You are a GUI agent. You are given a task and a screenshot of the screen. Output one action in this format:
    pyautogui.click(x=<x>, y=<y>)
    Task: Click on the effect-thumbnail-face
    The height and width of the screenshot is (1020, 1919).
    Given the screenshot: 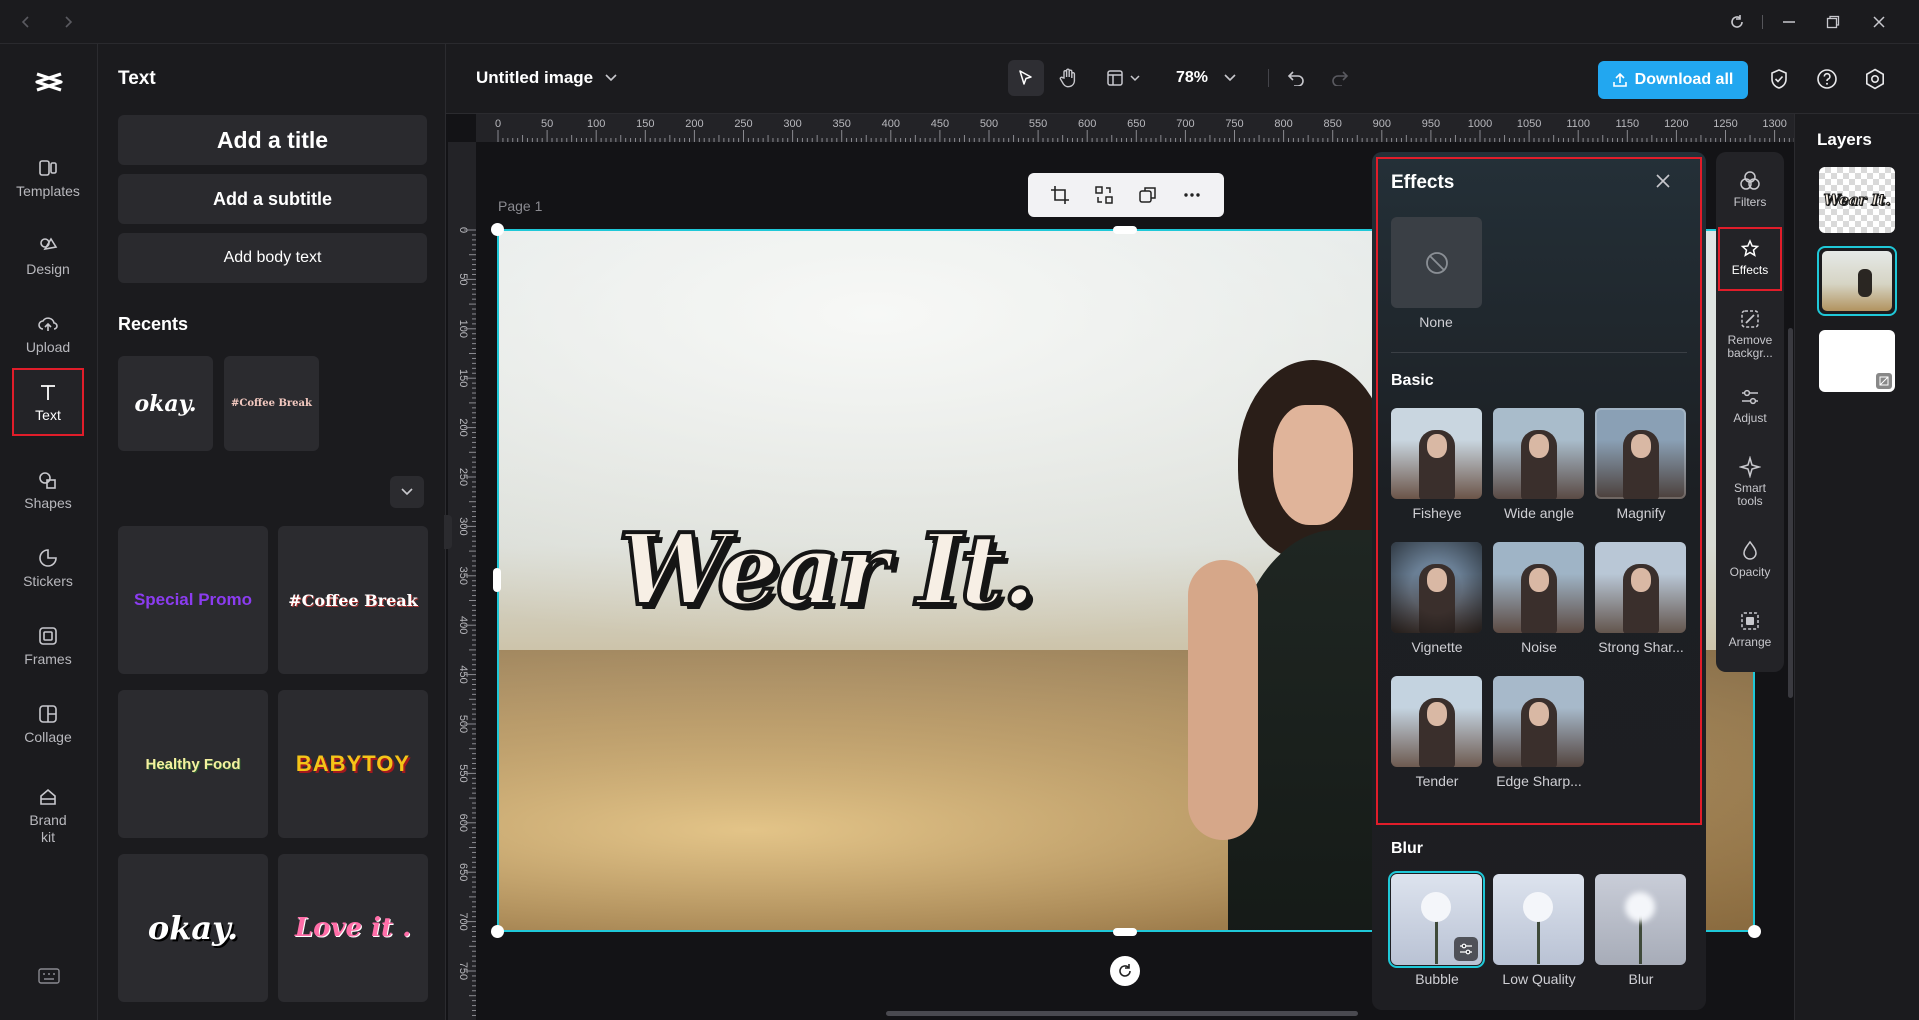 What is the action you would take?
    pyautogui.click(x=1641, y=446)
    